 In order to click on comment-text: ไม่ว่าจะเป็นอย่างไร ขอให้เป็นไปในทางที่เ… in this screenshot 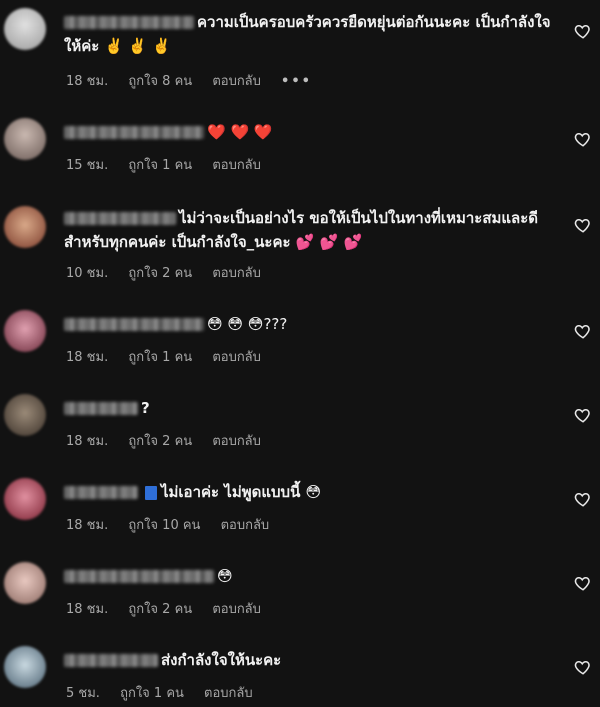, I will do `click(301, 230)`.